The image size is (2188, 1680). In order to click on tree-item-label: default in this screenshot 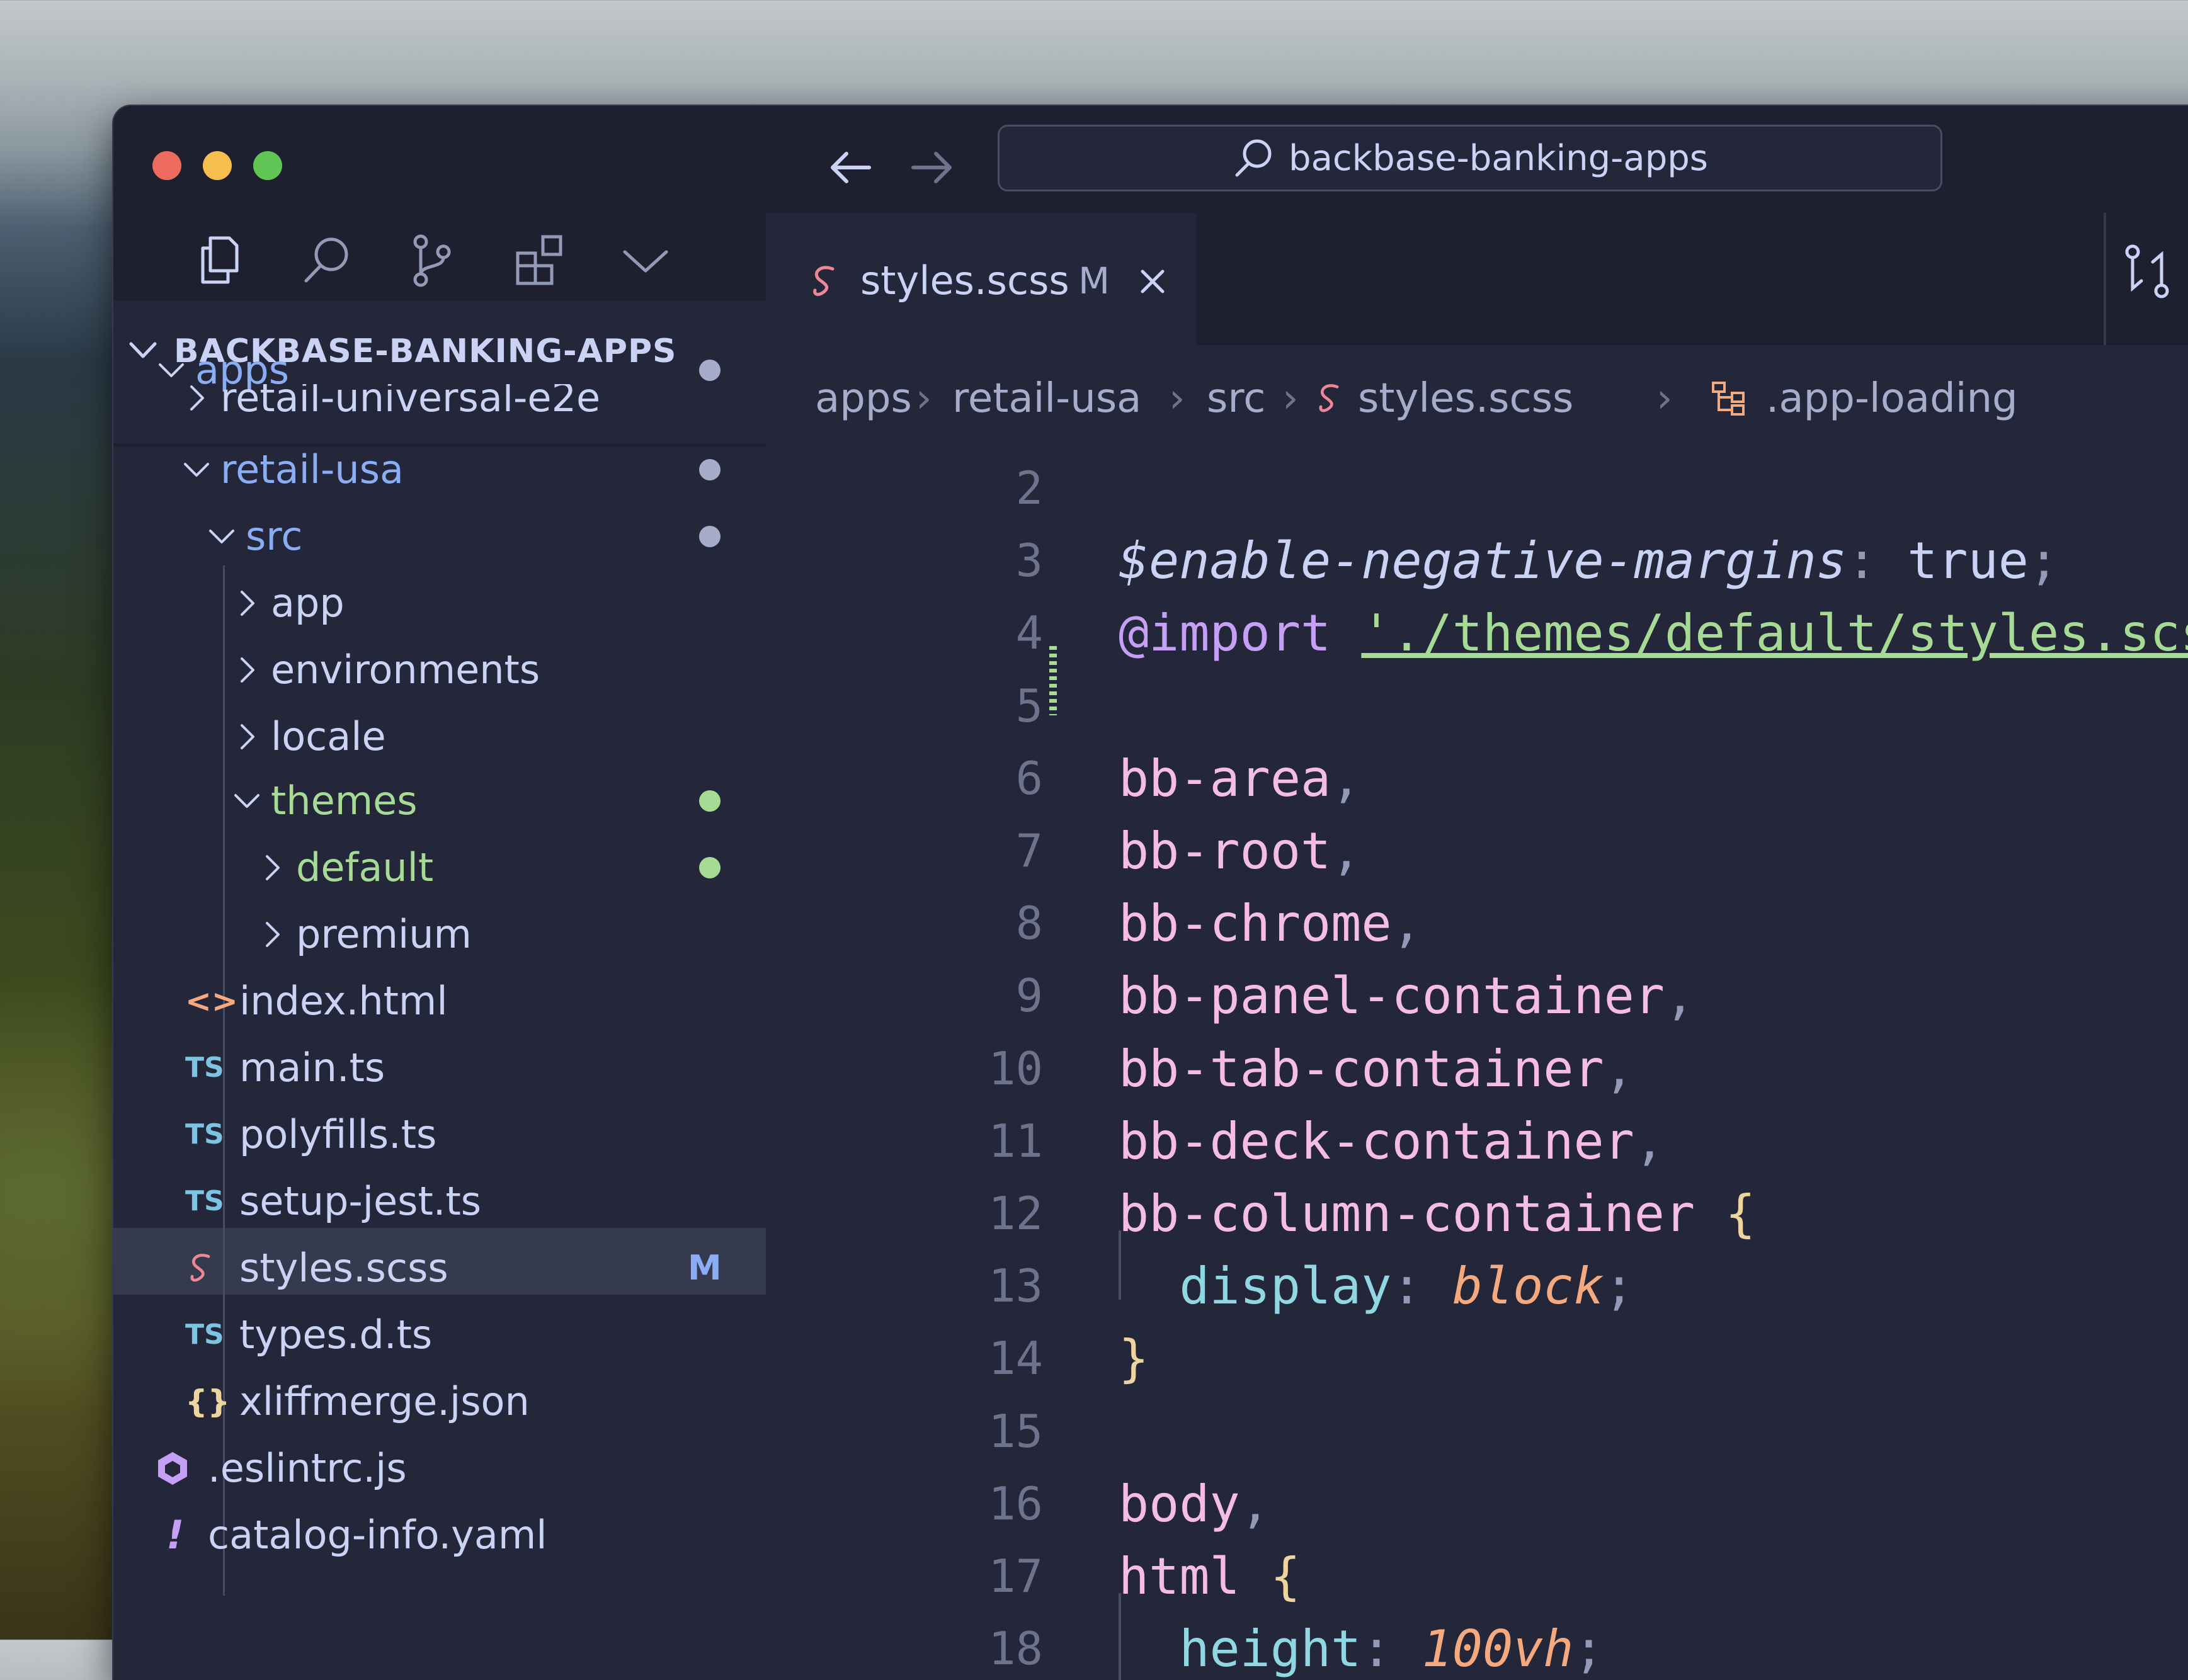, I will do `click(365, 867)`.